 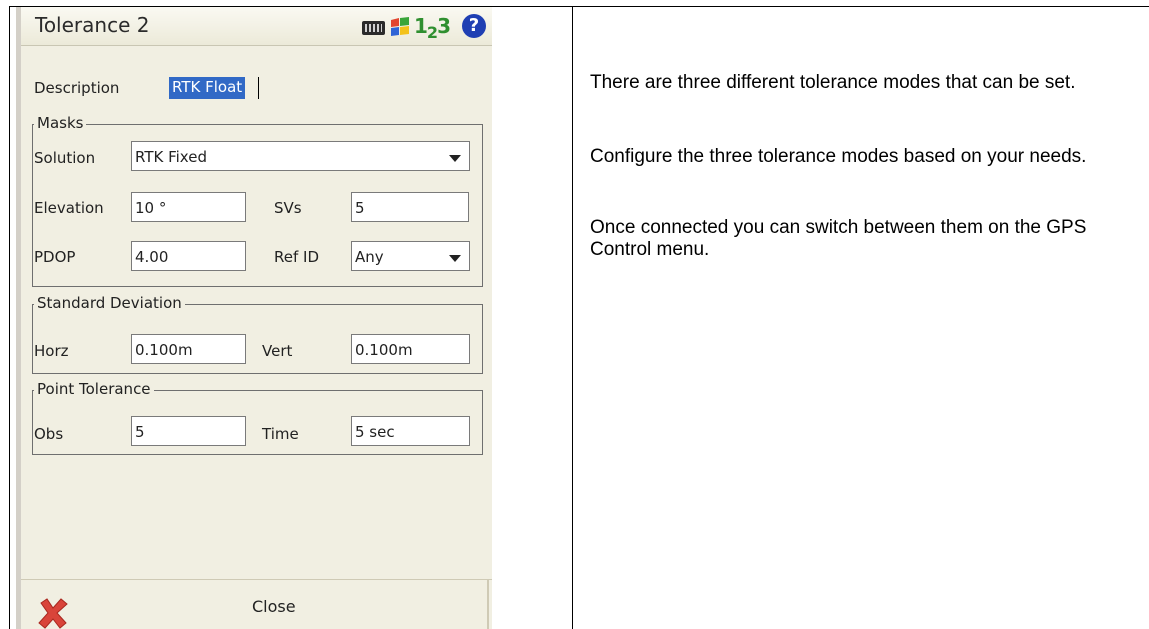 I want to click on horz-value: 0.100m, so click(x=164, y=350).